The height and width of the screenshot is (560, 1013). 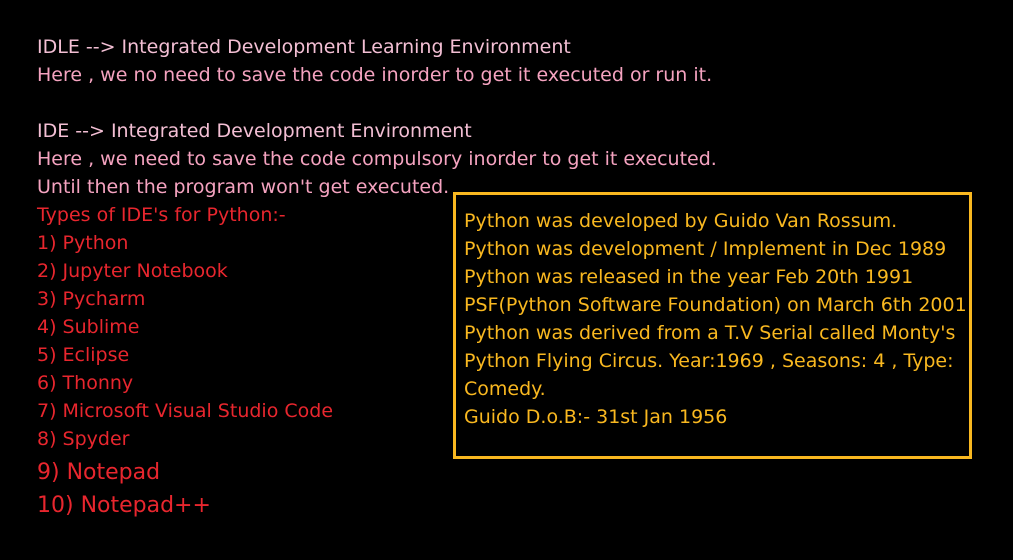 I want to click on list-item: 8) Spyder, so click(x=83, y=439).